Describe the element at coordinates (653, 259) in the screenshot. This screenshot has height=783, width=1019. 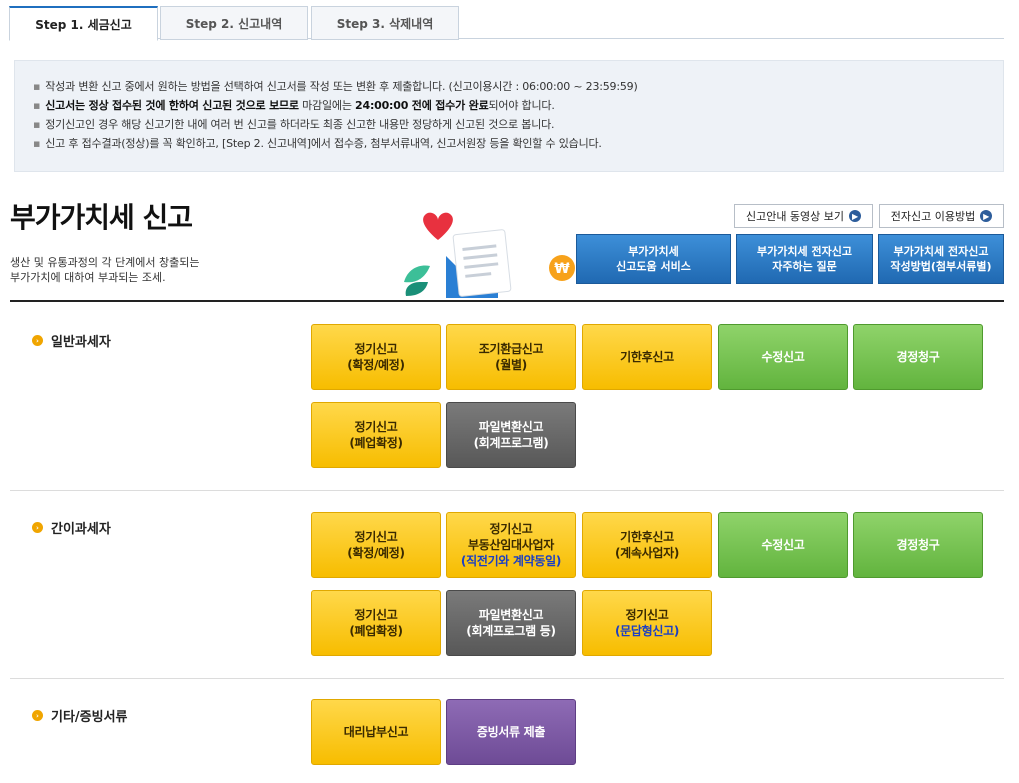
I see `filing-help-service-button: 부가가치세 신고도움 서비스` at that location.